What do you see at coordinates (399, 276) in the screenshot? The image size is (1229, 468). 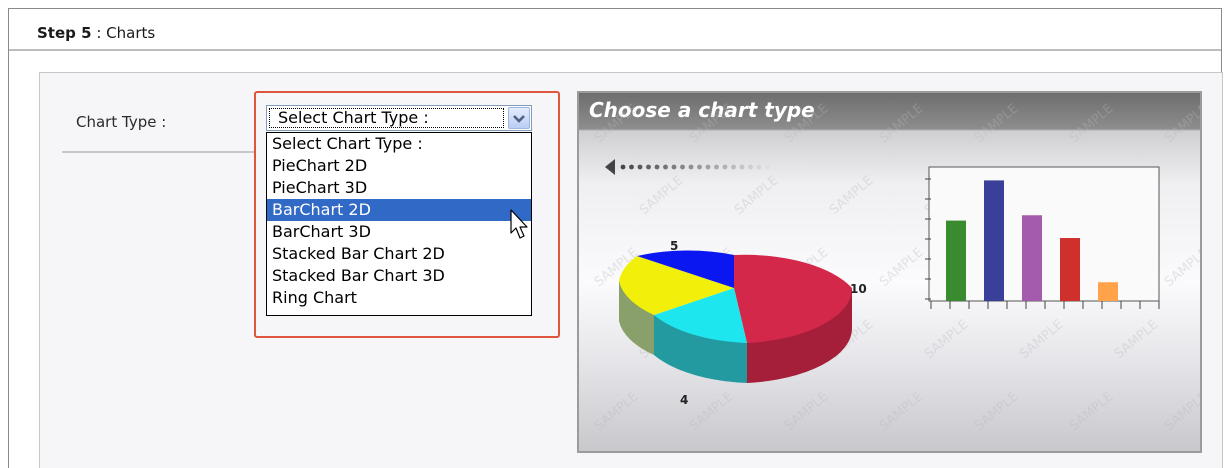 I see `option-stacked-bar-chart-3d: Stacked Bar Chart 3D` at bounding box center [399, 276].